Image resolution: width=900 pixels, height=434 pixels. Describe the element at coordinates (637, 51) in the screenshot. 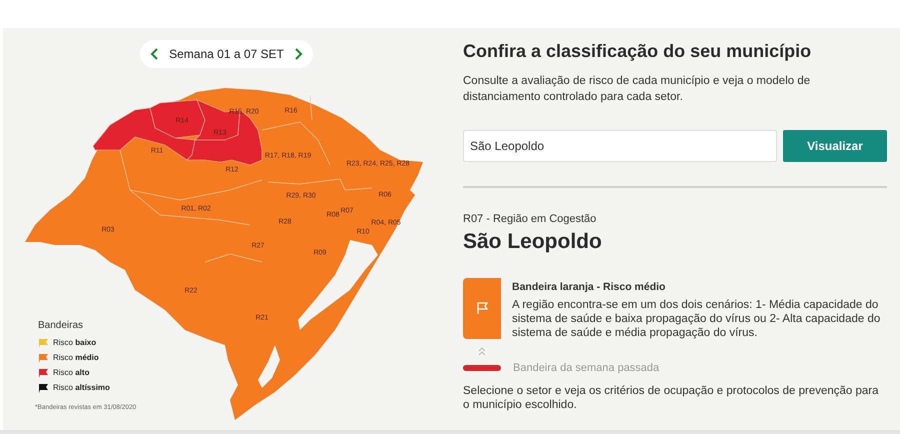

I see `section-heading: Confira a classificação do seu município` at that location.